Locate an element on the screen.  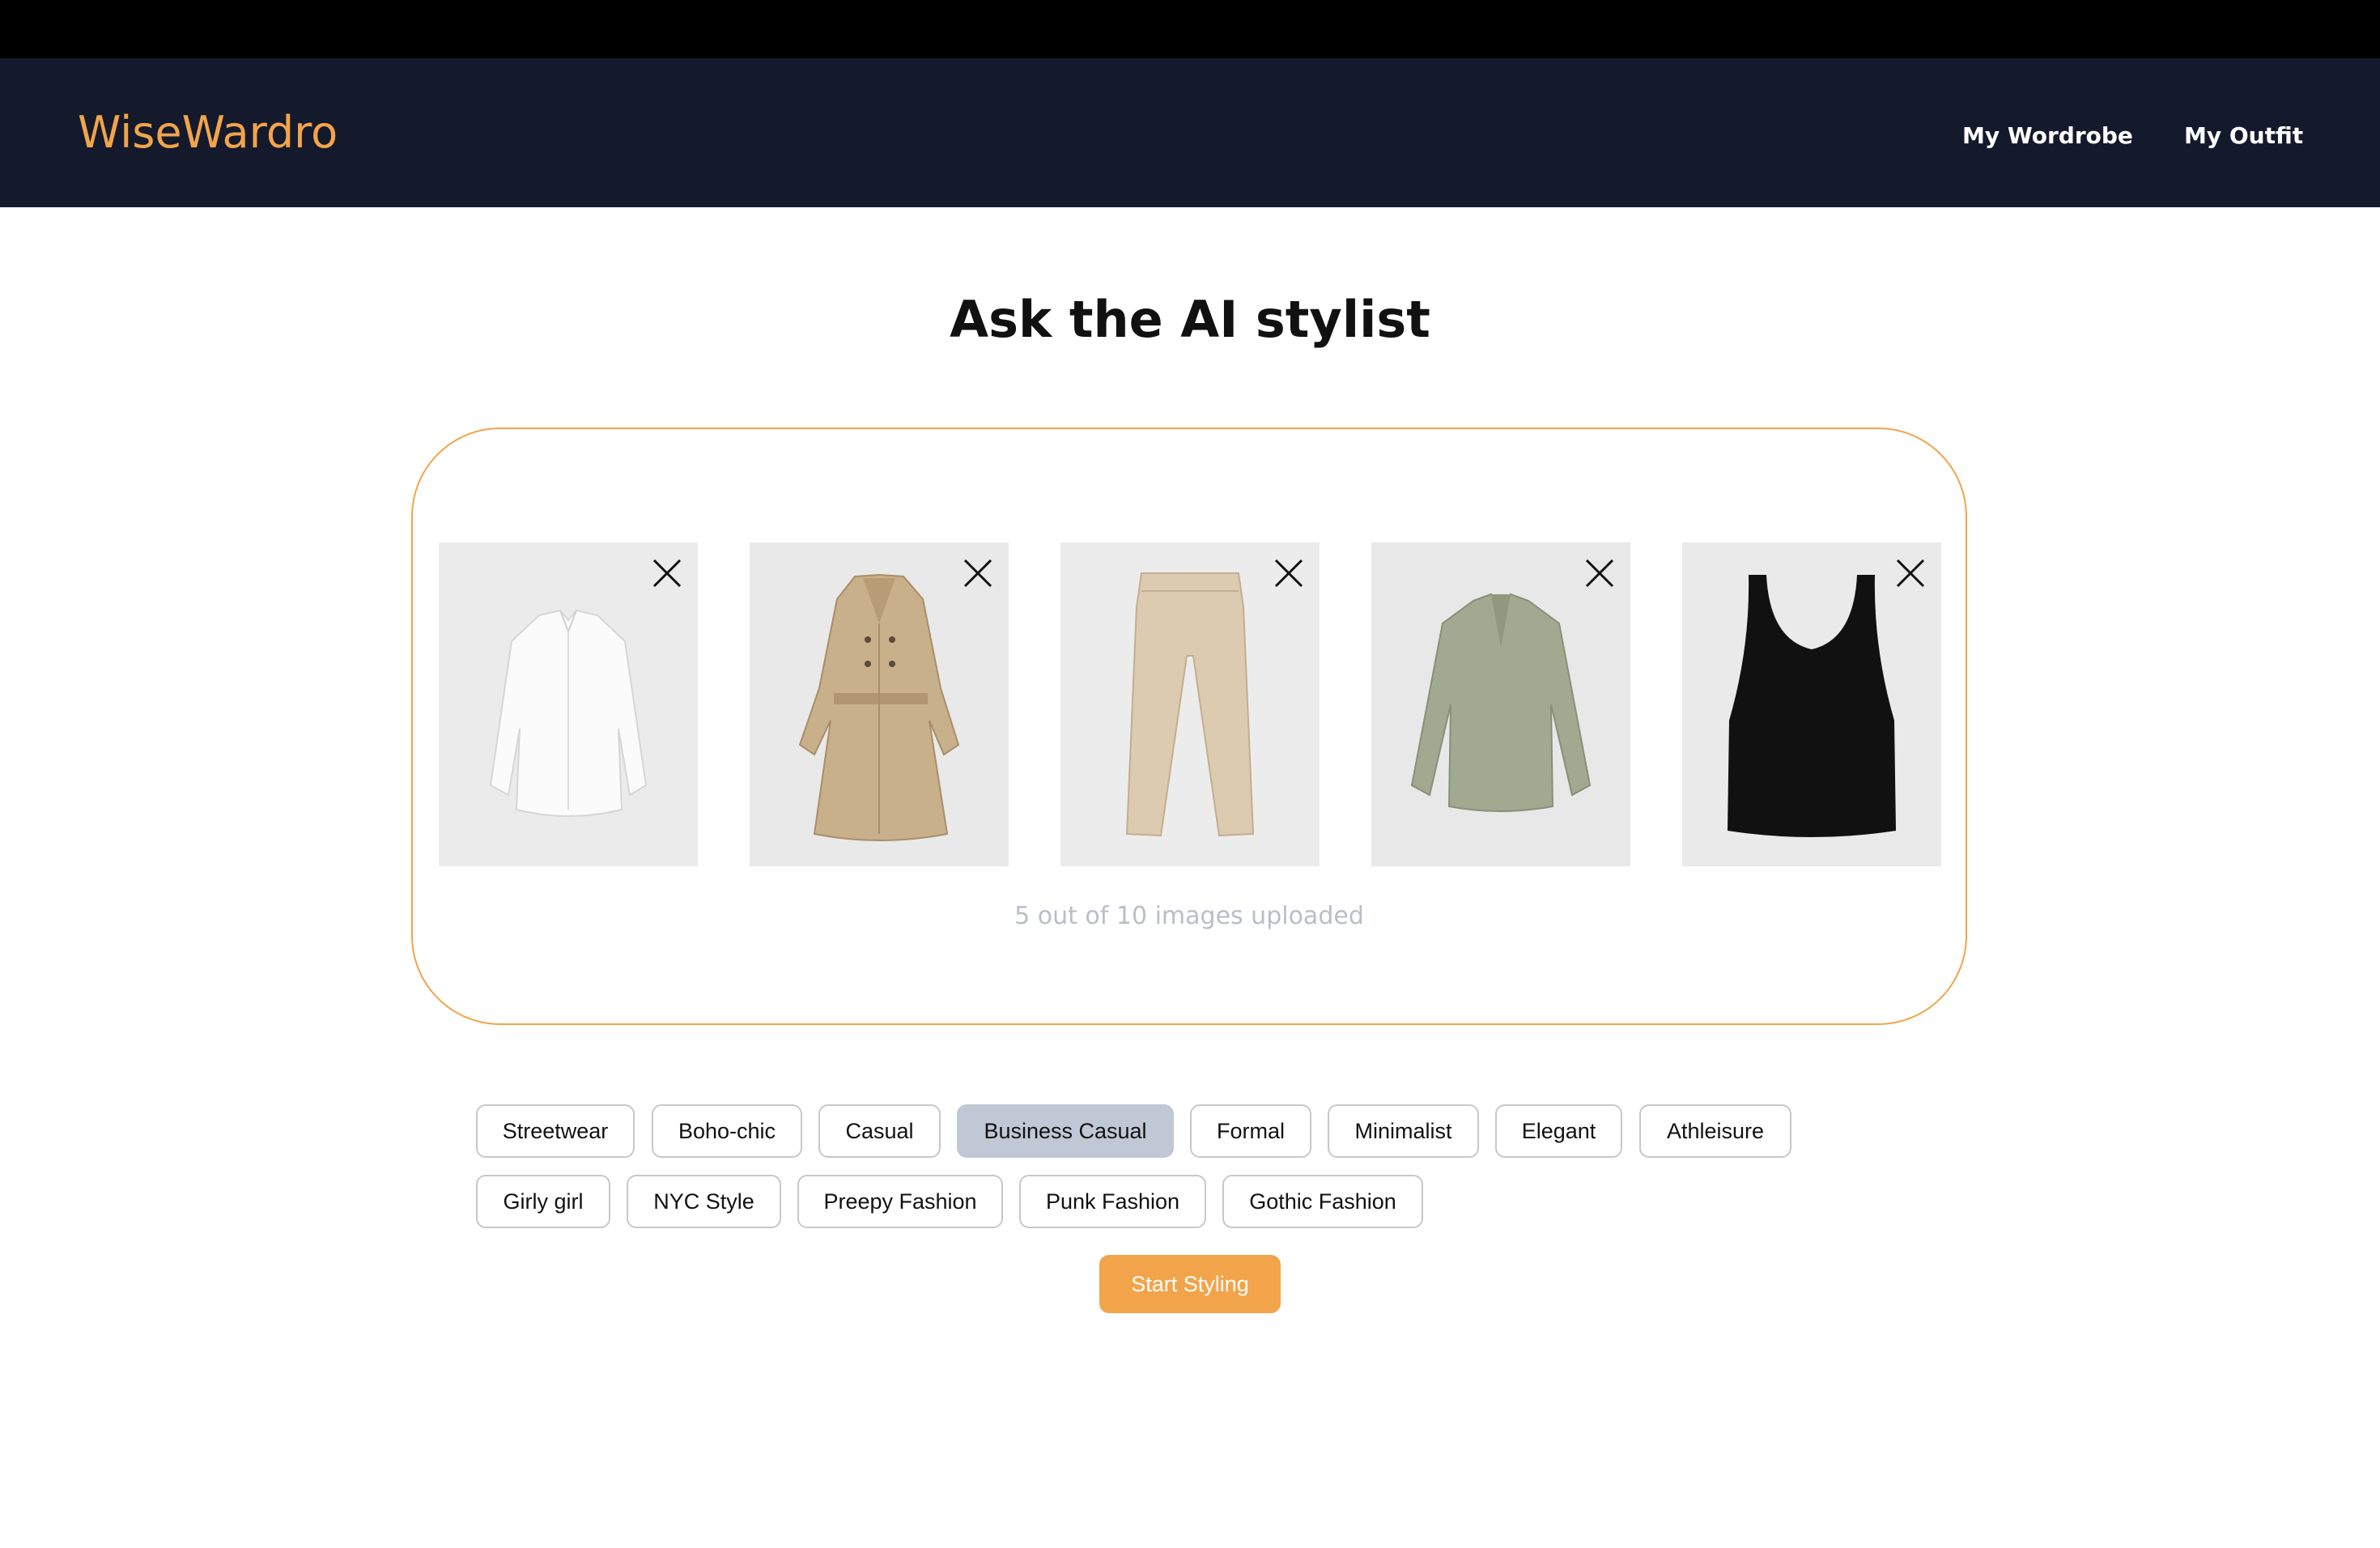
style-chip-gothic-fashion: Gothic Fashion is located at coordinates (1322, 1201).